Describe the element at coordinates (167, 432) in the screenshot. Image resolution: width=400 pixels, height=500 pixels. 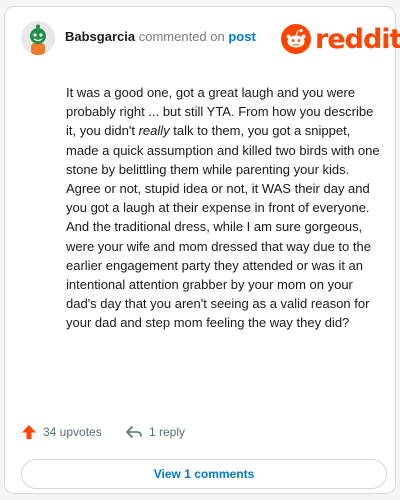
I see `reply-count: 1 reply` at that location.